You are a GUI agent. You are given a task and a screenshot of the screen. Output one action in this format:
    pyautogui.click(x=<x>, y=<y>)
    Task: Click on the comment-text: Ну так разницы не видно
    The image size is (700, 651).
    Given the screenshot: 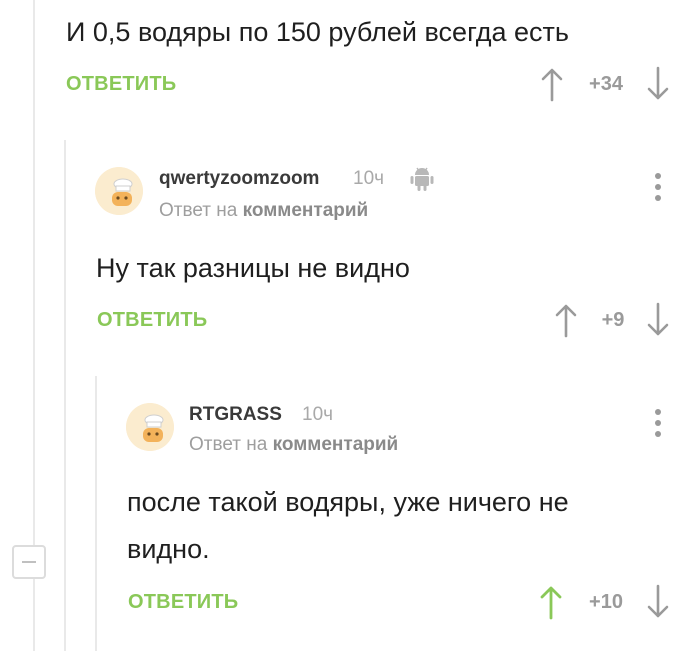 What is the action you would take?
    pyautogui.click(x=253, y=268)
    